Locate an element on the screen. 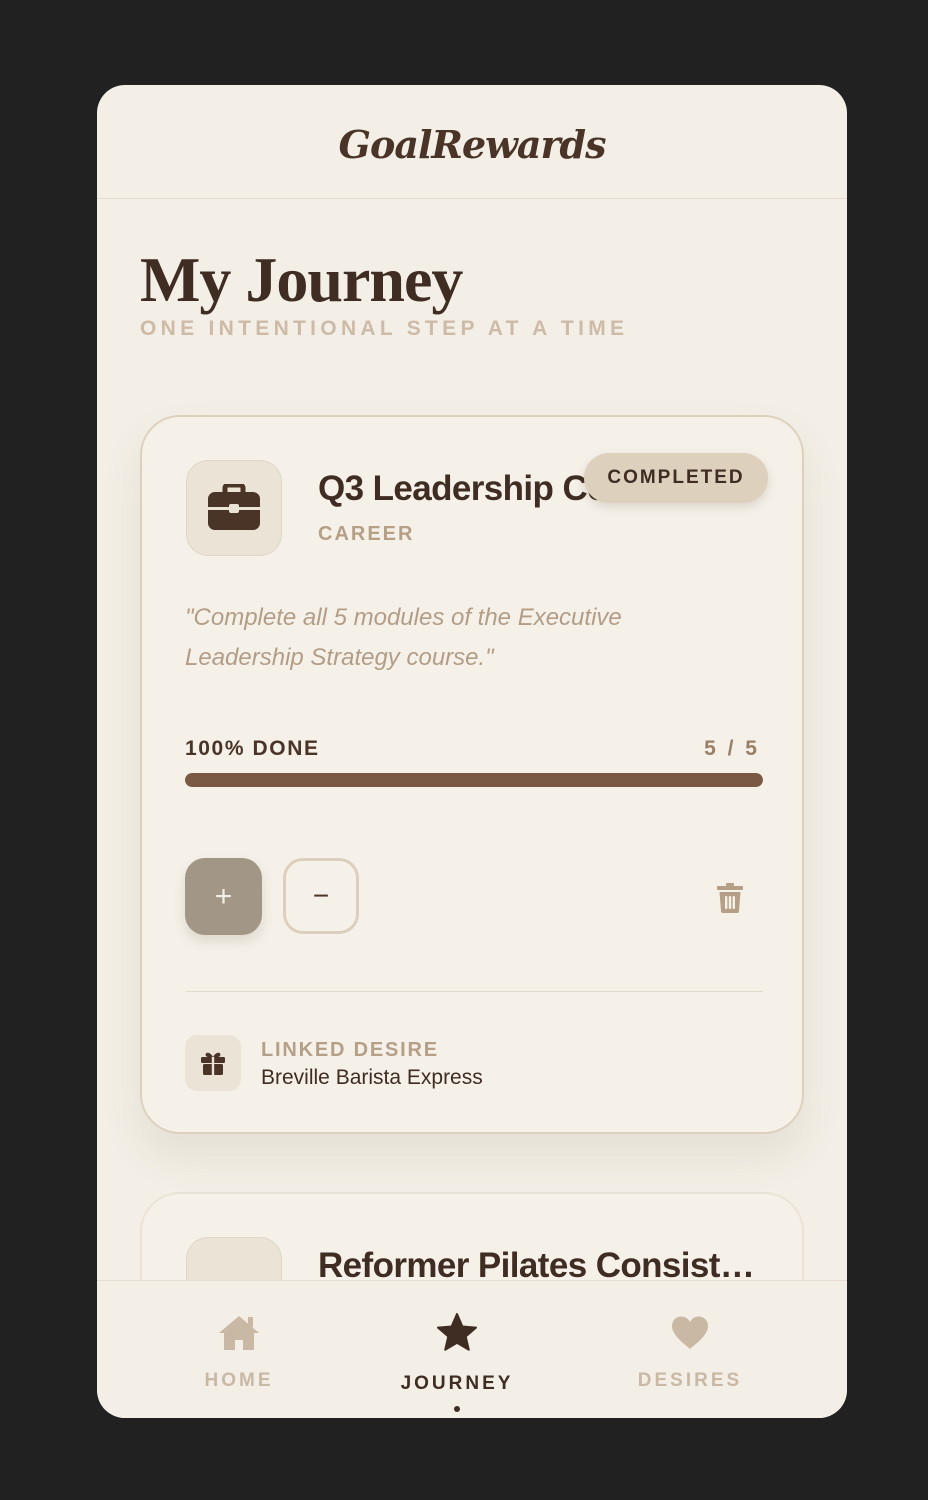 The image size is (928, 1500). progress-bar is located at coordinates (474, 780).